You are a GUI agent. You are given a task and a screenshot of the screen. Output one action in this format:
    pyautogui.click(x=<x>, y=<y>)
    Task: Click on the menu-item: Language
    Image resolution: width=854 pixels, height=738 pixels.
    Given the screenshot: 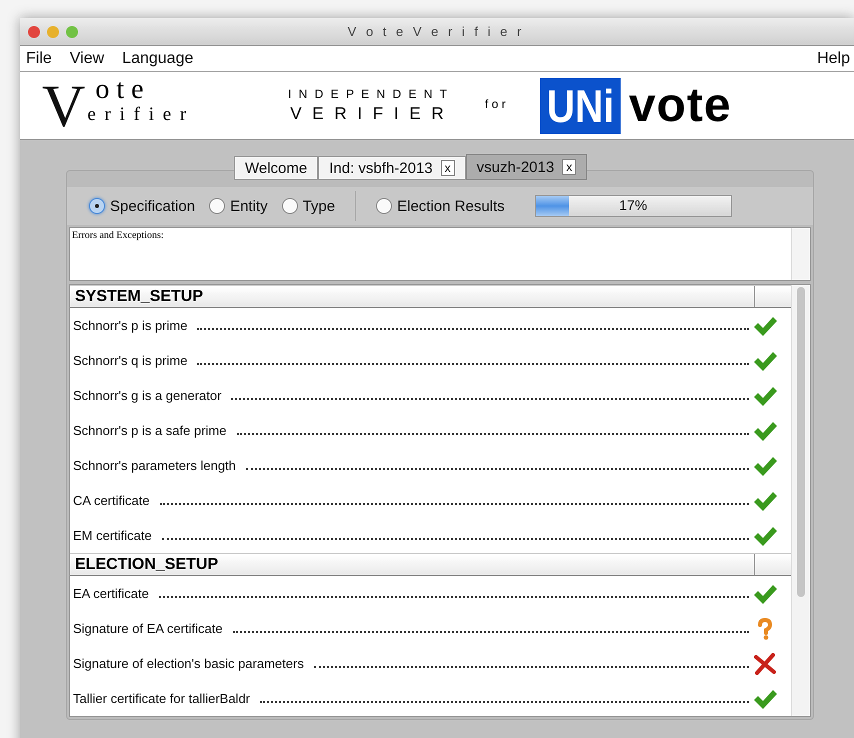 What is the action you would take?
    pyautogui.click(x=158, y=59)
    